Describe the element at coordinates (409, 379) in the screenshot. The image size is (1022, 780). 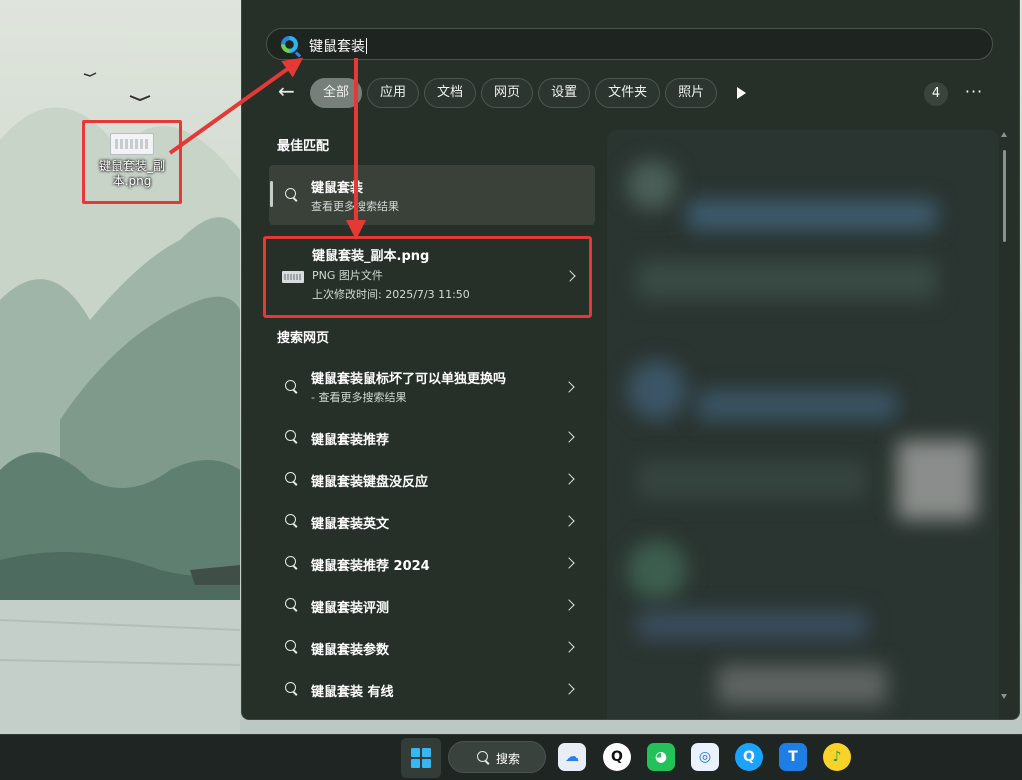
I see `web-result-title: 键鼠套装鼠标坏了可以单独更换吗` at that location.